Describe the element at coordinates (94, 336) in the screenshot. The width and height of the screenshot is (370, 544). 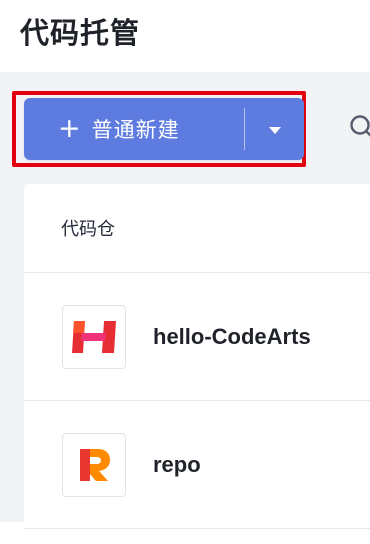
I see `codearts-h-logo-icon` at that location.